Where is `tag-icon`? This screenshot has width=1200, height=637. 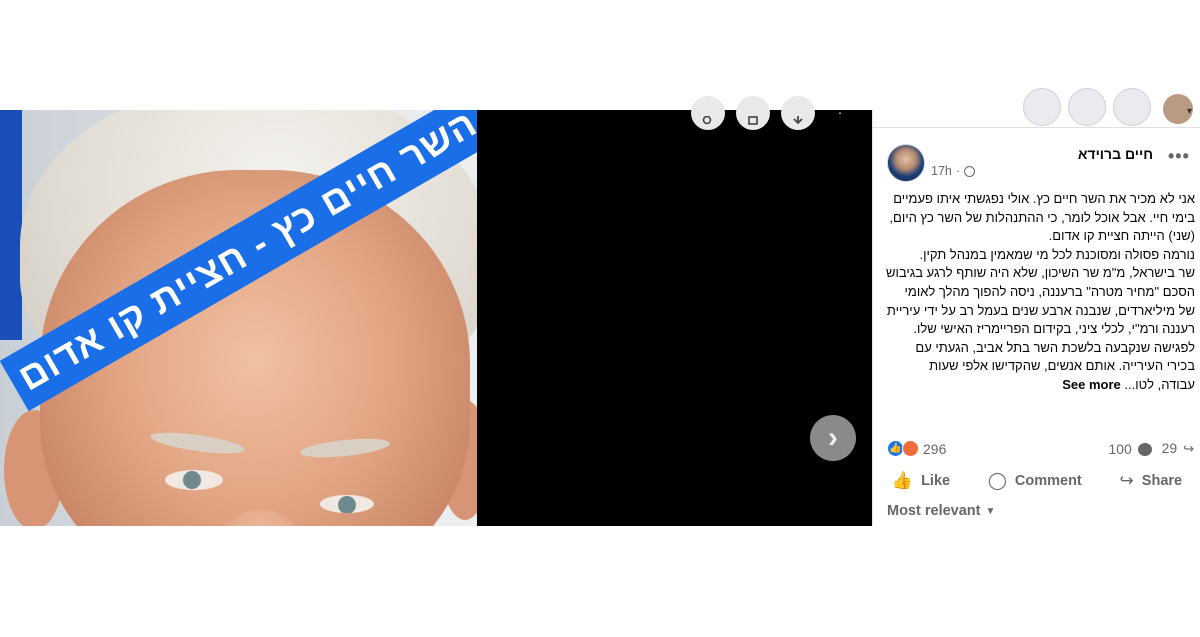
tag-icon is located at coordinates (753, 113).